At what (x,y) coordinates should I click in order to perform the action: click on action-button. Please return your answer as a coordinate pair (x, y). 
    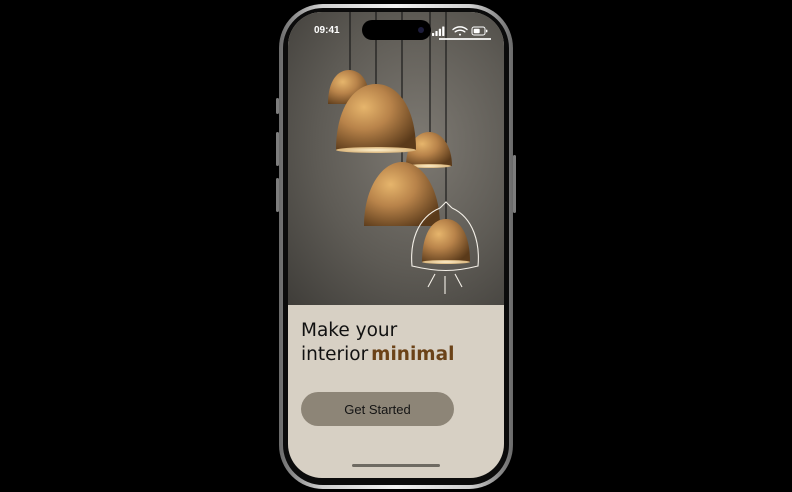
    Looking at the image, I should click on (277, 106).